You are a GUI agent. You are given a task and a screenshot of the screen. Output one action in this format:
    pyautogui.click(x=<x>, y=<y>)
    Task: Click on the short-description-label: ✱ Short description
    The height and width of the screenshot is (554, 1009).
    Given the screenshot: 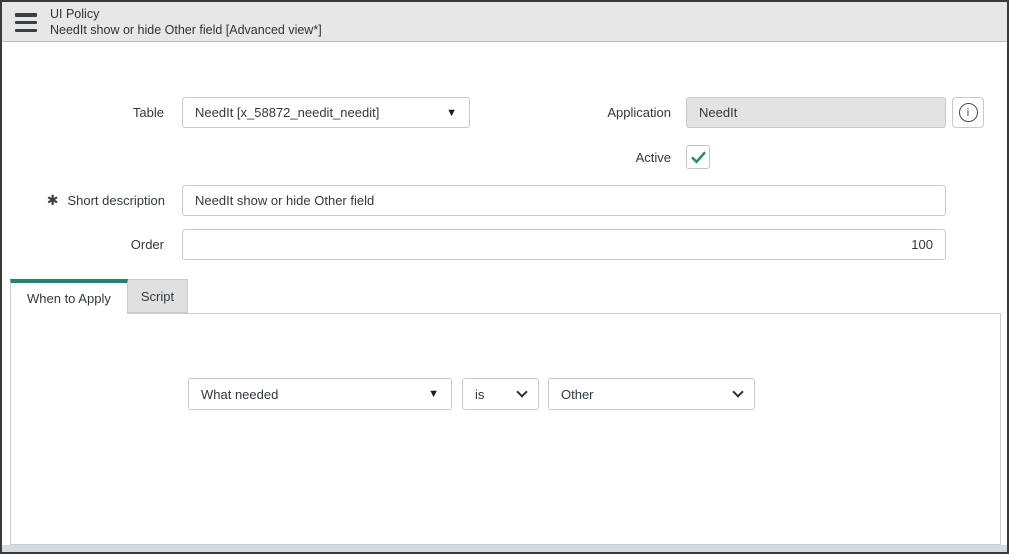 What is the action you would take?
    pyautogui.click(x=105, y=200)
    